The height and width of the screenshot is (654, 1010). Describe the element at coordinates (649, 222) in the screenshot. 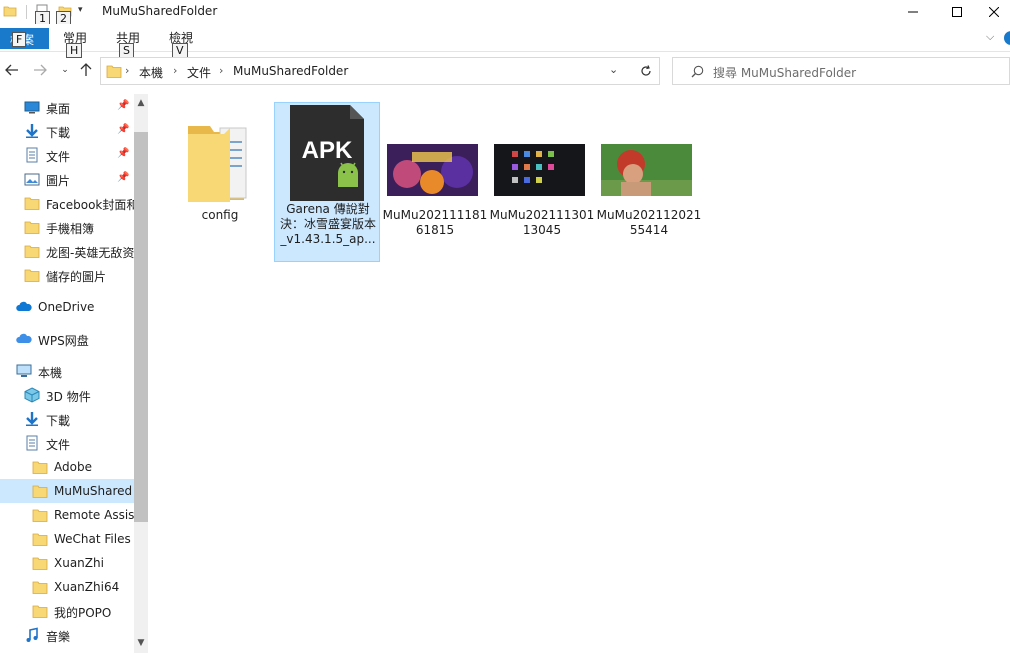

I see `file-name: MuMu20211202155414` at that location.